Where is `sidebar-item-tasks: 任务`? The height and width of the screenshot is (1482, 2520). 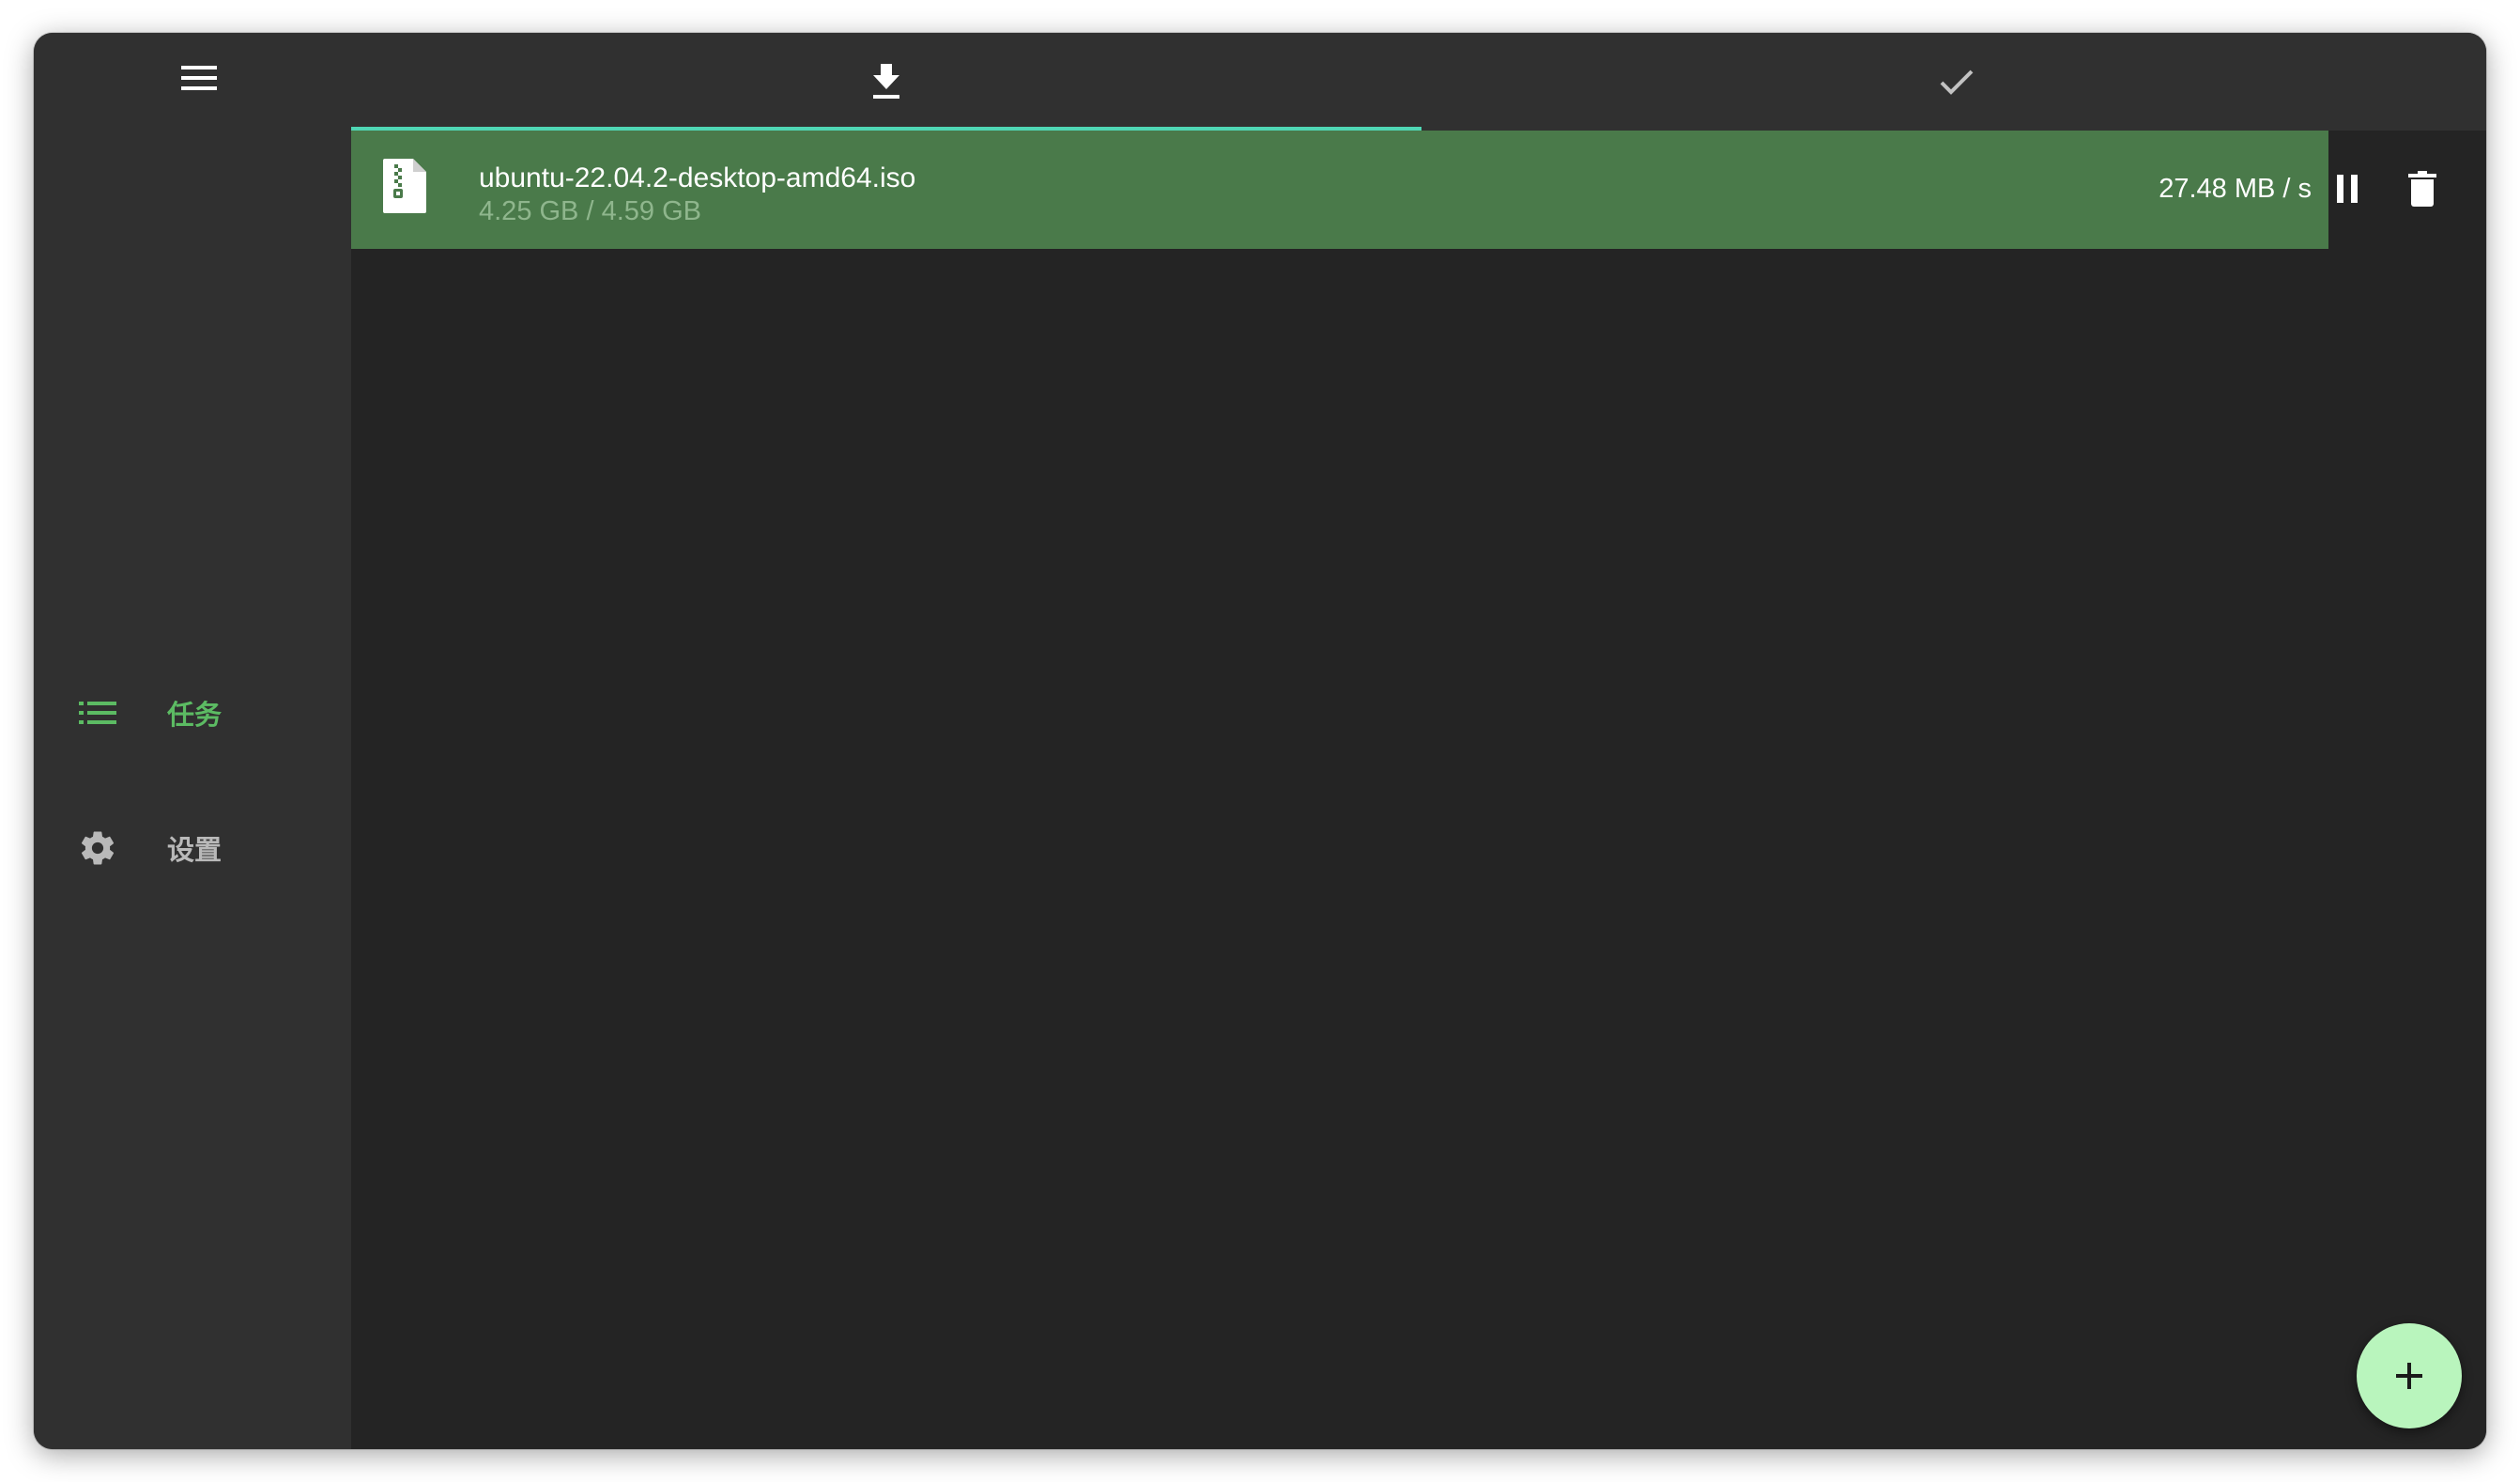 sidebar-item-tasks: 任务 is located at coordinates (192, 713).